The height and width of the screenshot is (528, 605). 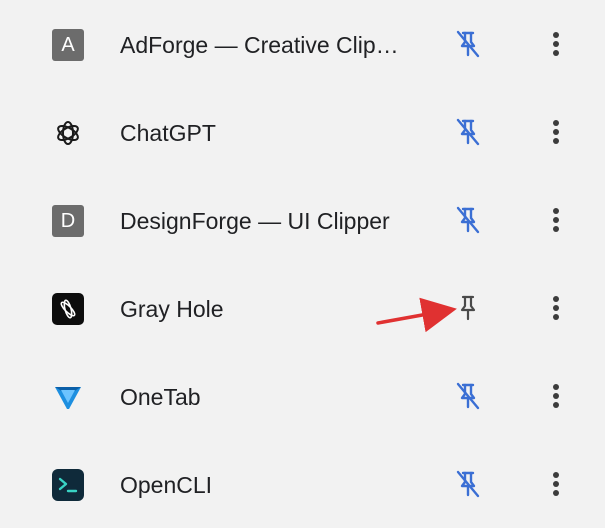 I want to click on letter-a-icon: A, so click(x=68, y=45).